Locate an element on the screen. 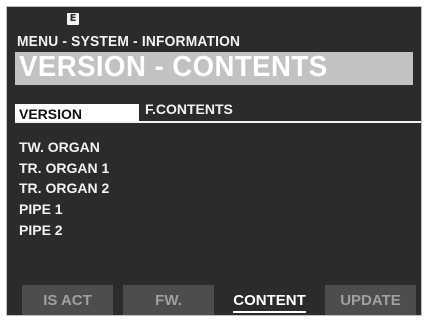 The image size is (428, 322). tab-update-label: UPDATE is located at coordinates (370, 300).